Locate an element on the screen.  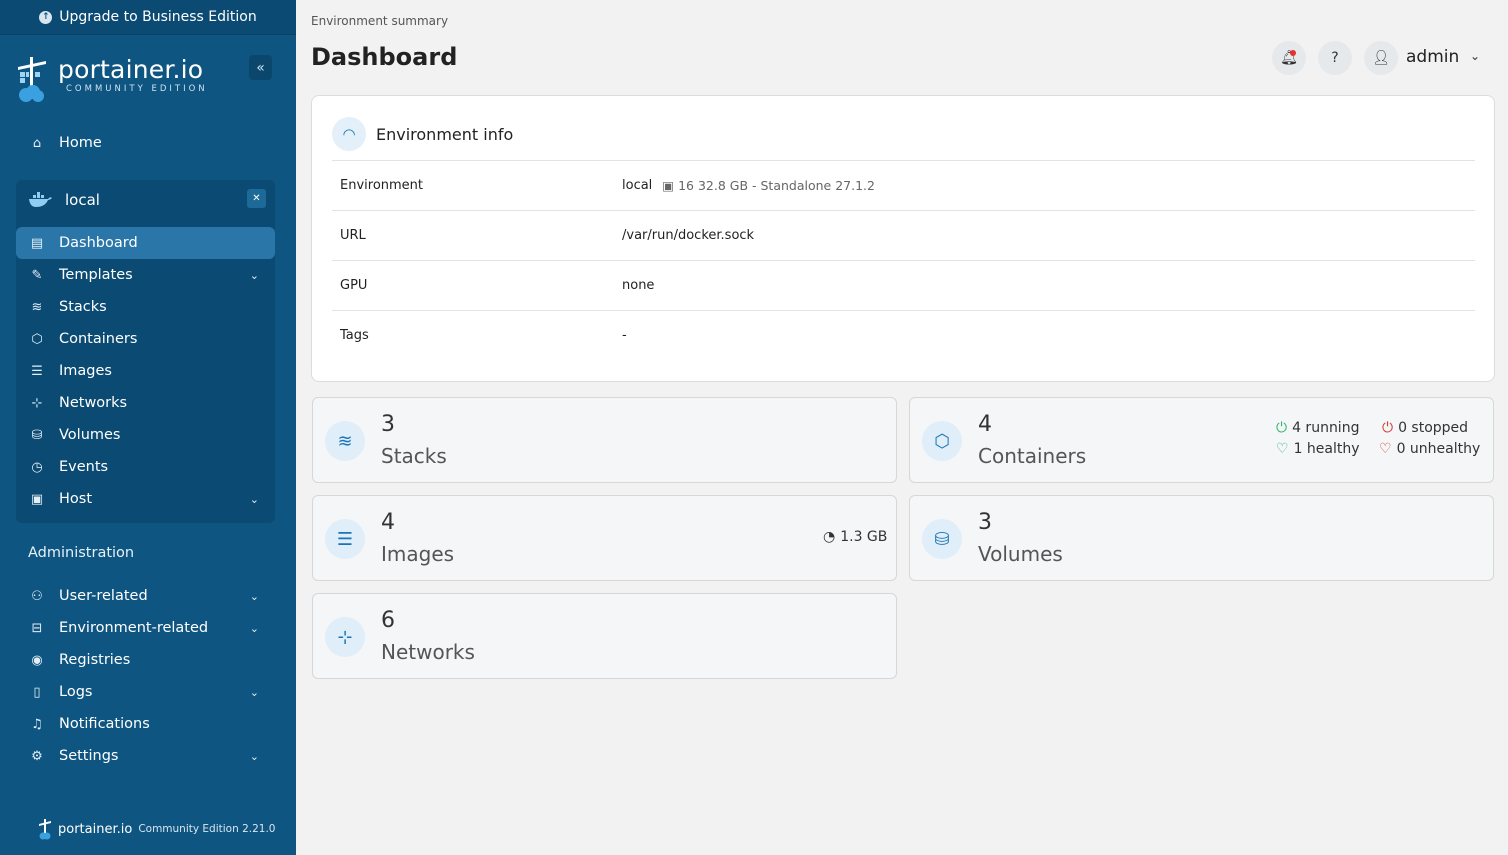
sidebar-item-host: ▣ Host ⌄ is located at coordinates (145, 499).